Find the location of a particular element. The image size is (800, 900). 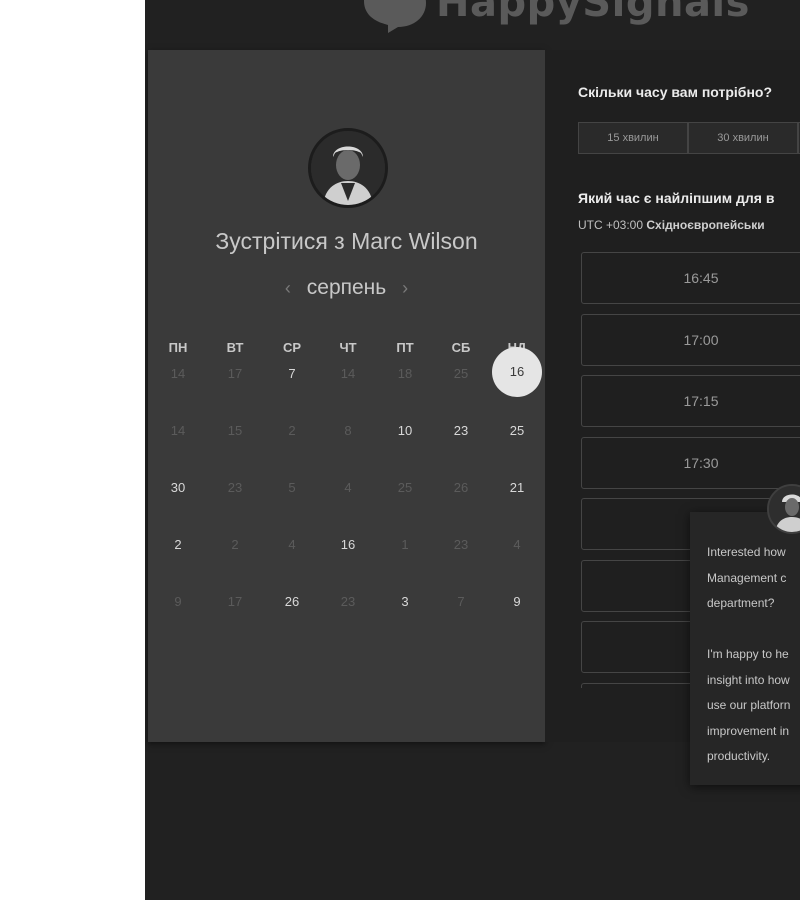

timezone-offset: UTC +03:00 is located at coordinates (611, 225).